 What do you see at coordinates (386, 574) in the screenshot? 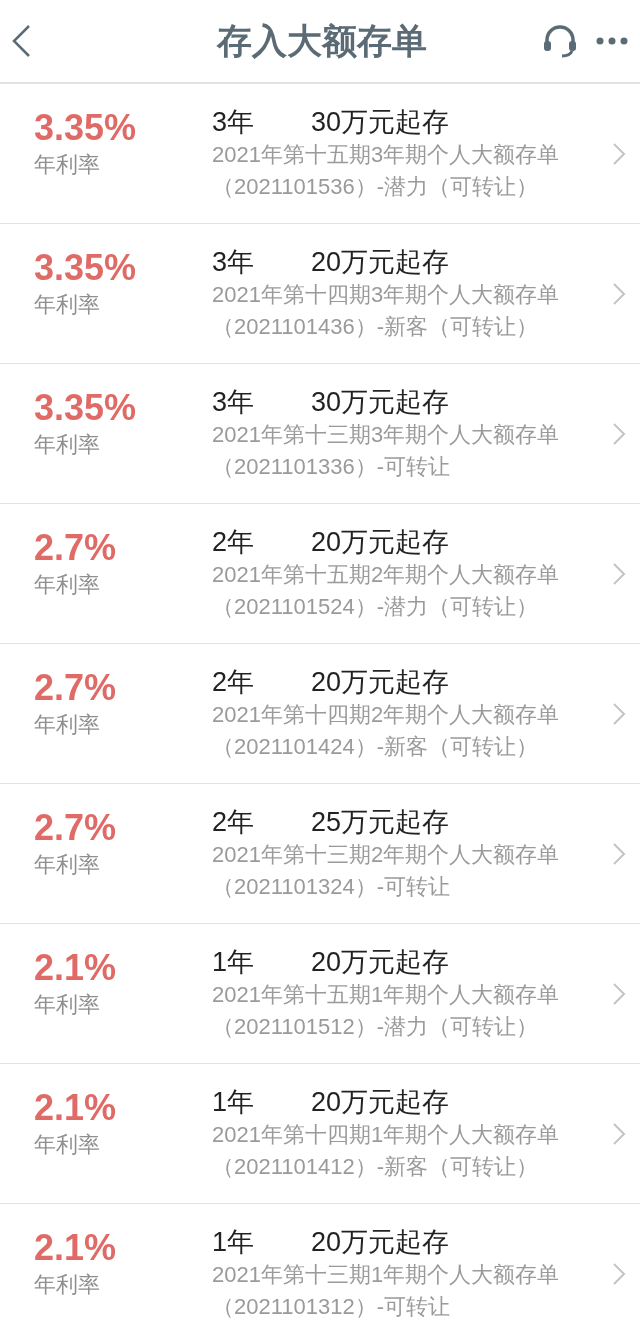
I see `product-name: 2021年第十五期2年期个人大额存单` at bounding box center [386, 574].